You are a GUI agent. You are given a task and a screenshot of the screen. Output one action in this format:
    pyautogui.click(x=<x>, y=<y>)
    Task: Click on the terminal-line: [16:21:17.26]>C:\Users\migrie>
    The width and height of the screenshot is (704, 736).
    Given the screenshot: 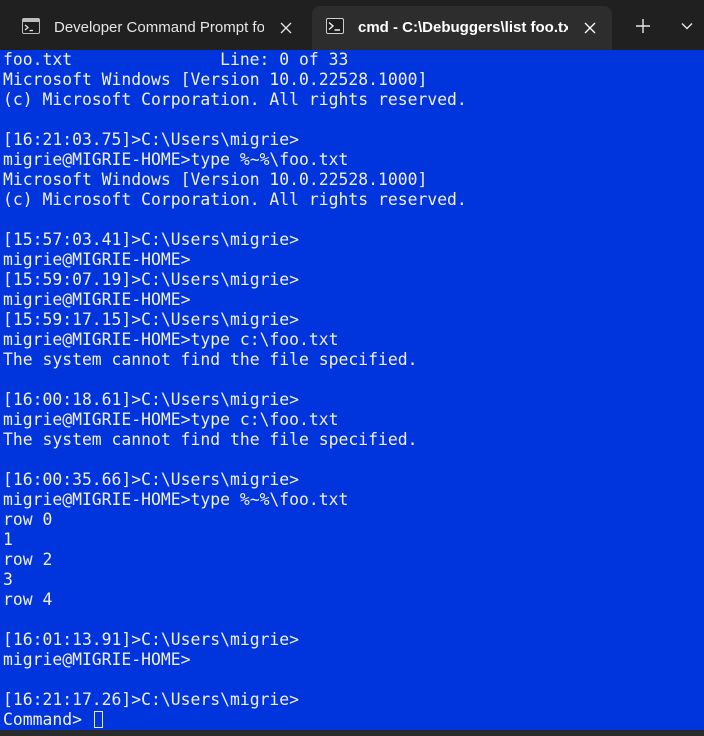 What is the action you would take?
    pyautogui.click(x=151, y=699)
    